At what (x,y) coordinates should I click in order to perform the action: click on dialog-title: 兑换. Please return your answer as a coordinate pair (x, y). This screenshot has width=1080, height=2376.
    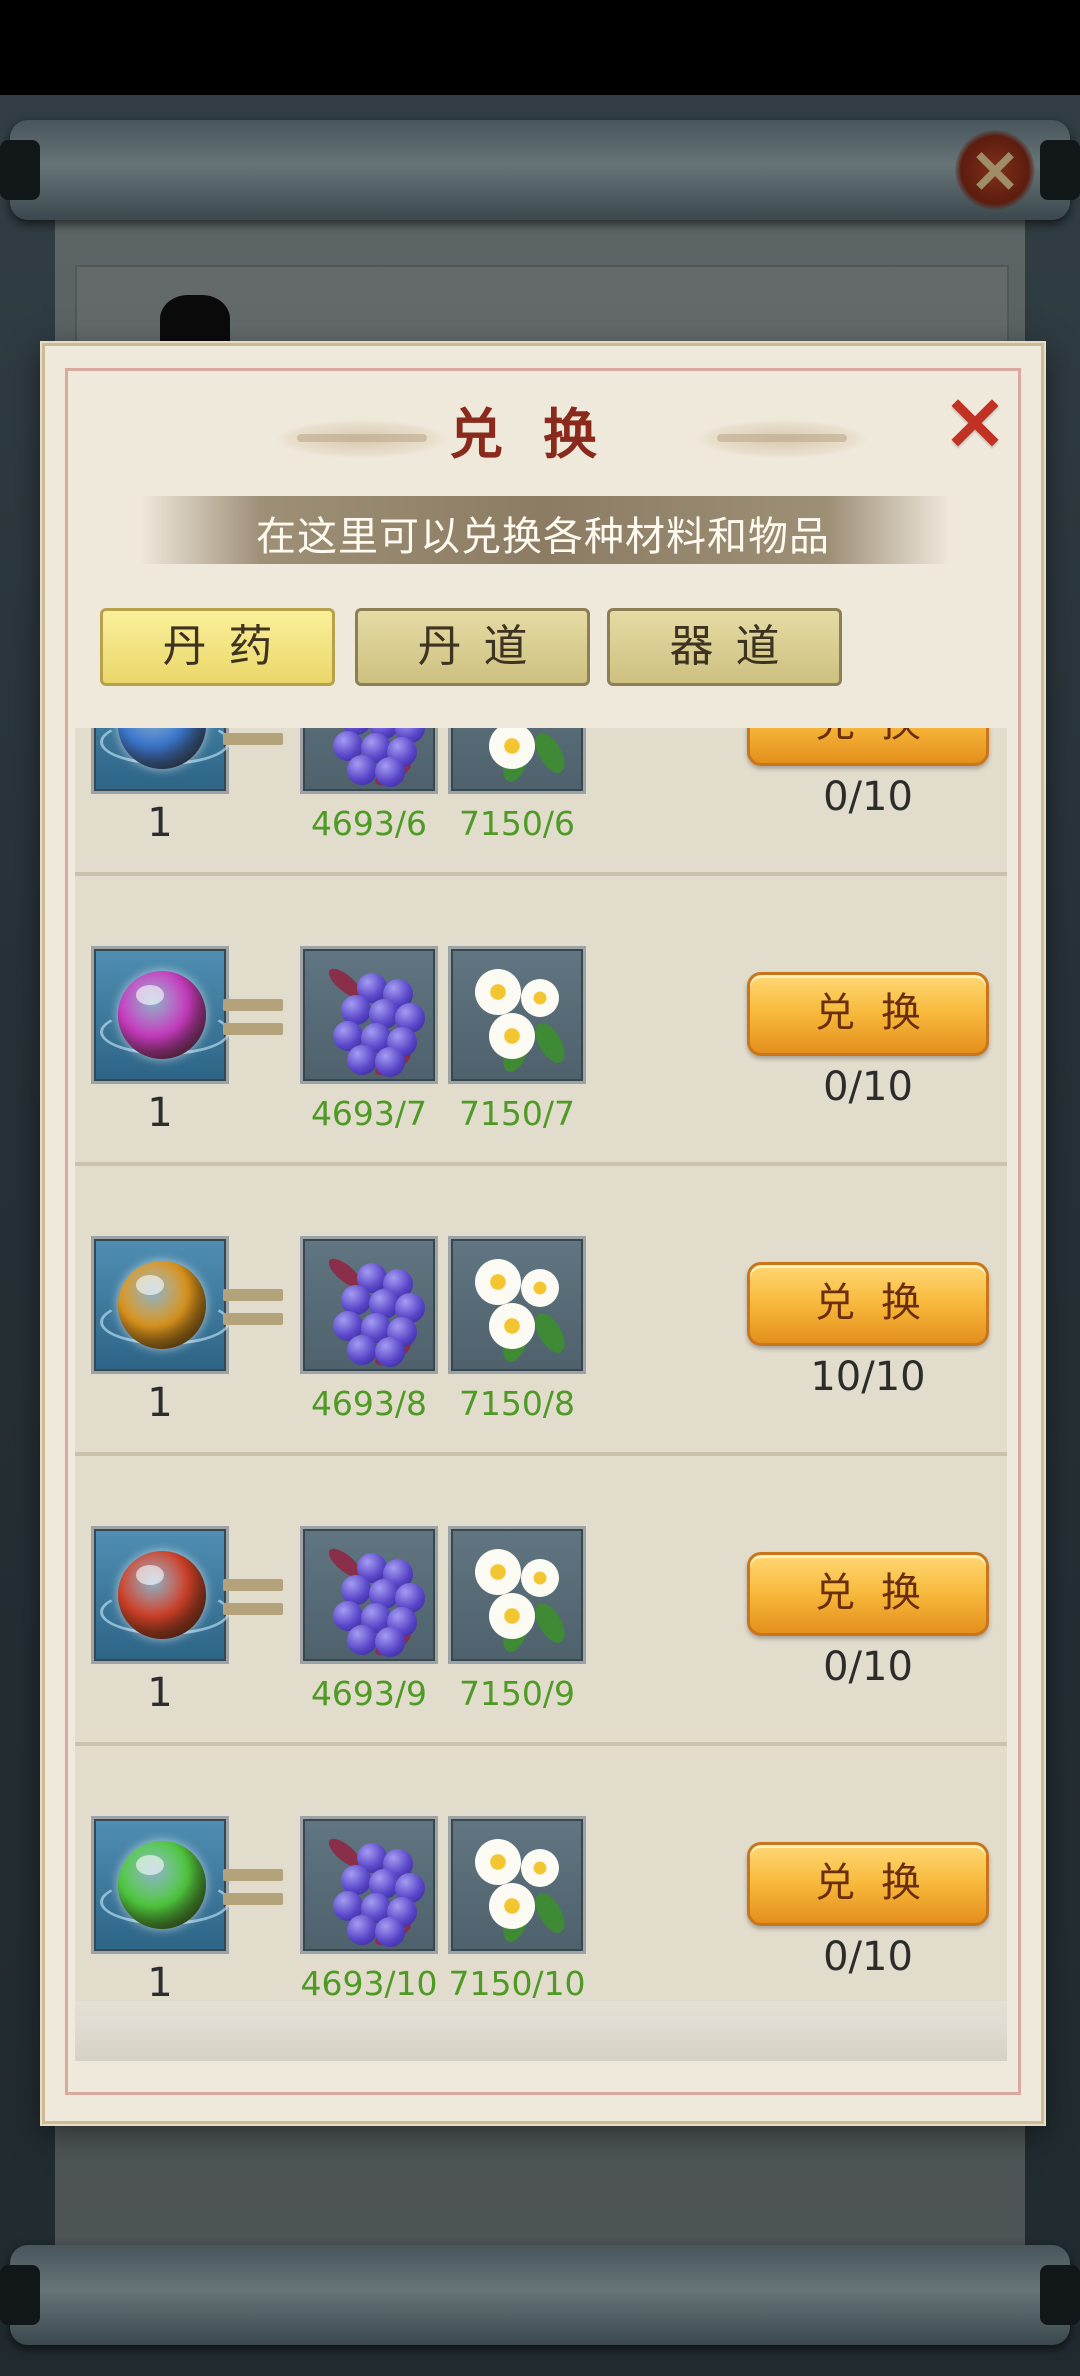
    Looking at the image, I should click on (543, 434).